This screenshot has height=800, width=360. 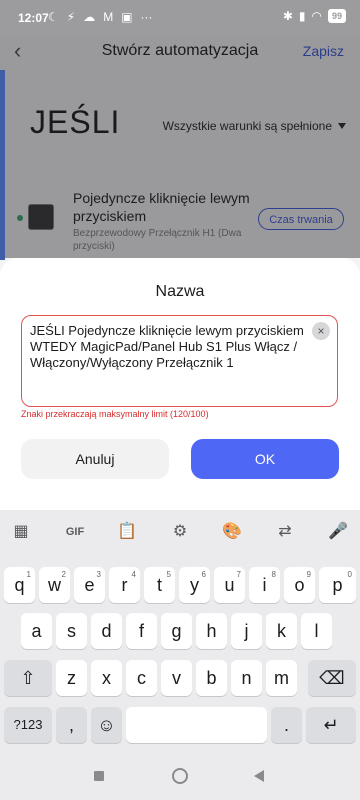 I want to click on status-bar: 12:07 ☾ ⚡ ☁ M ▣ ··· ✱ ▮ ◠ 99, so click(x=180, y=18).